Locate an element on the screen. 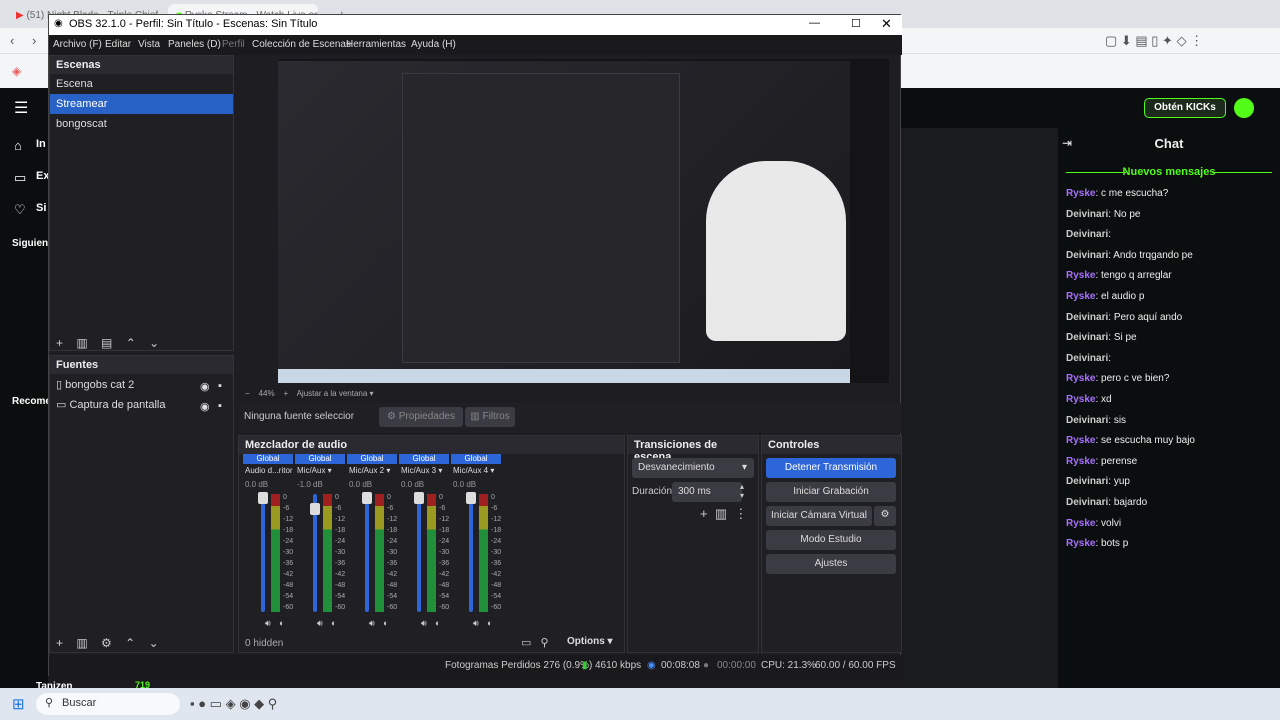  get-kicks-button: Obtén KICKs is located at coordinates (1185, 108).